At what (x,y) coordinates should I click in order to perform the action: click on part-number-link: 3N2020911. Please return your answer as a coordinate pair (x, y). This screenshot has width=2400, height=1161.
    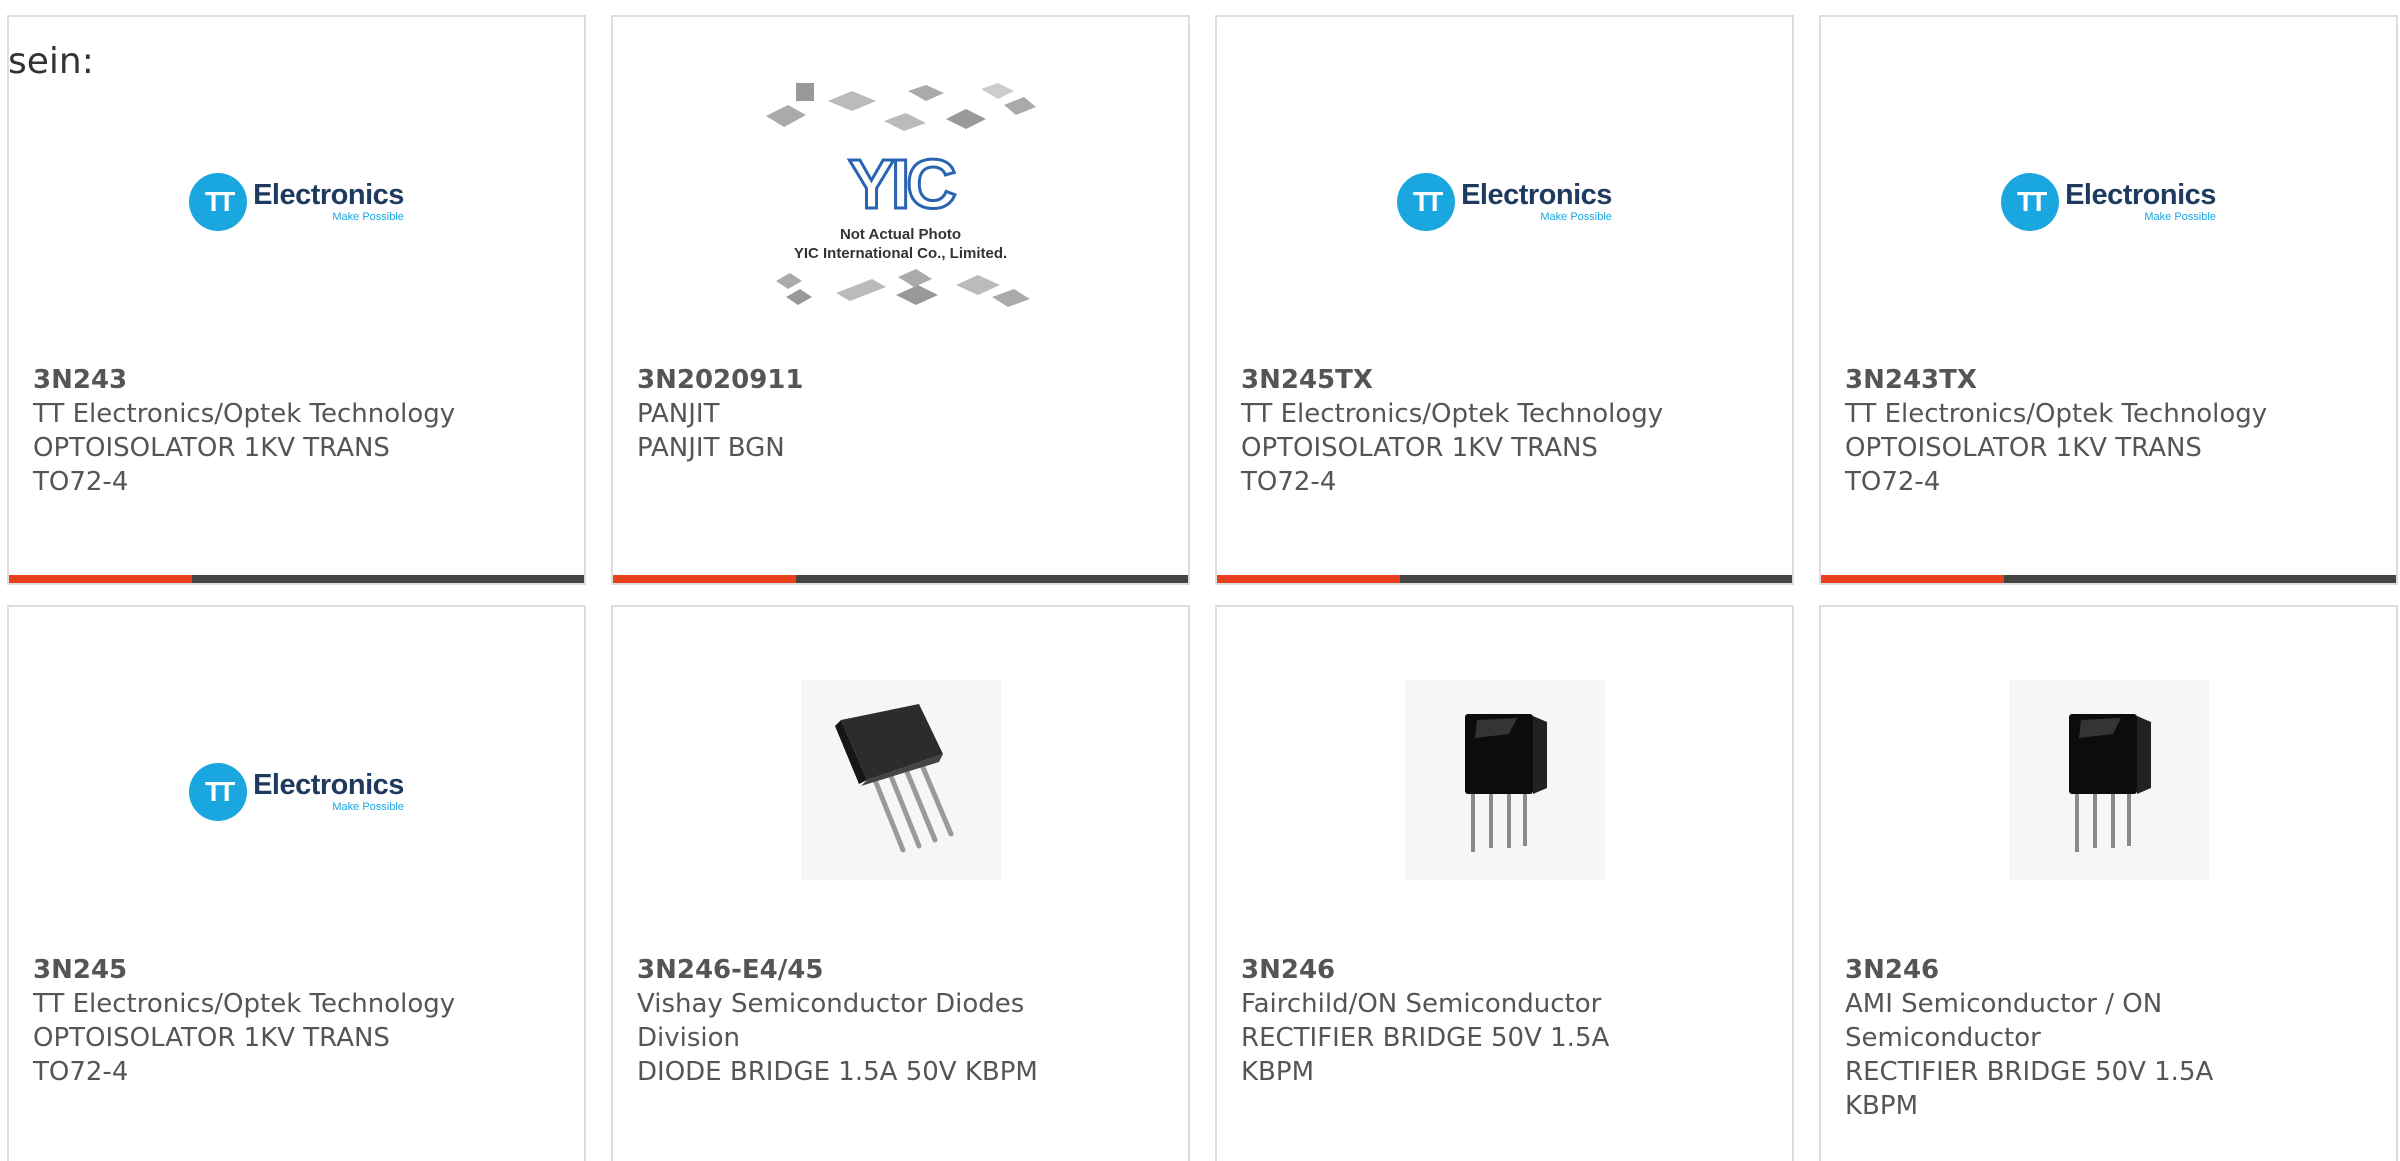
    Looking at the image, I should click on (882, 380).